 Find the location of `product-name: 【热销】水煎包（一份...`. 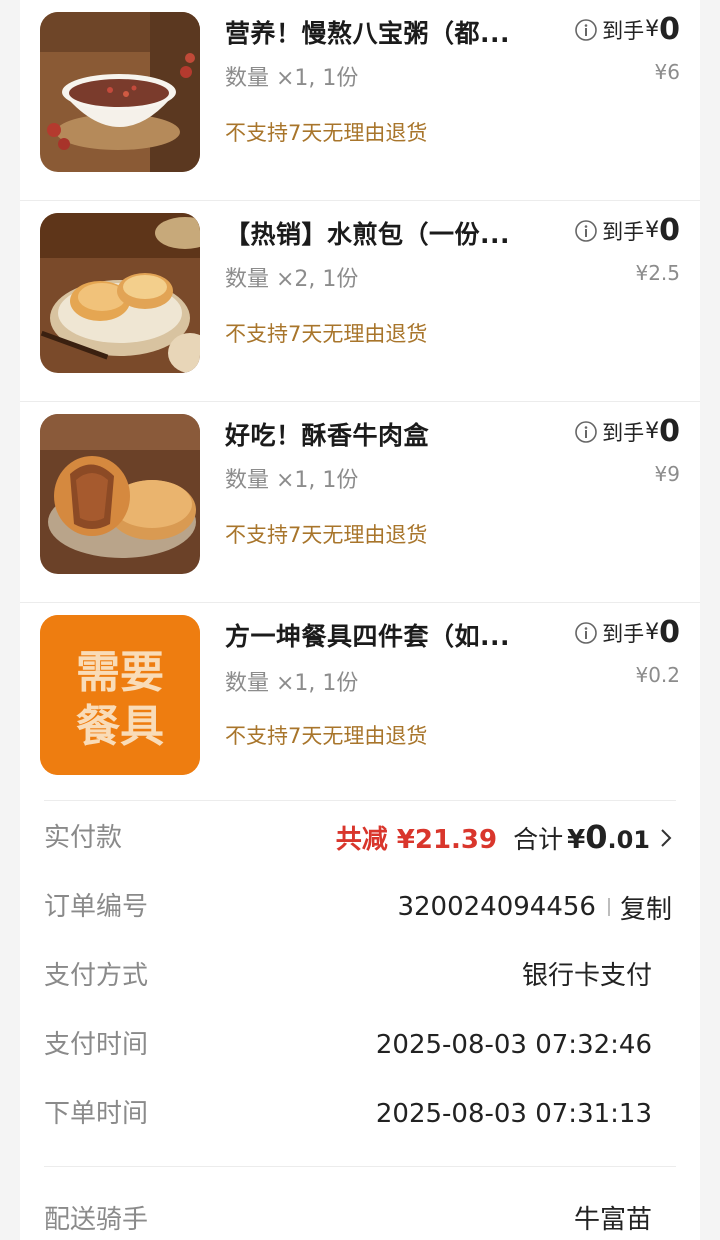

product-name: 【热销】水煎包（一份... is located at coordinates (385, 233).